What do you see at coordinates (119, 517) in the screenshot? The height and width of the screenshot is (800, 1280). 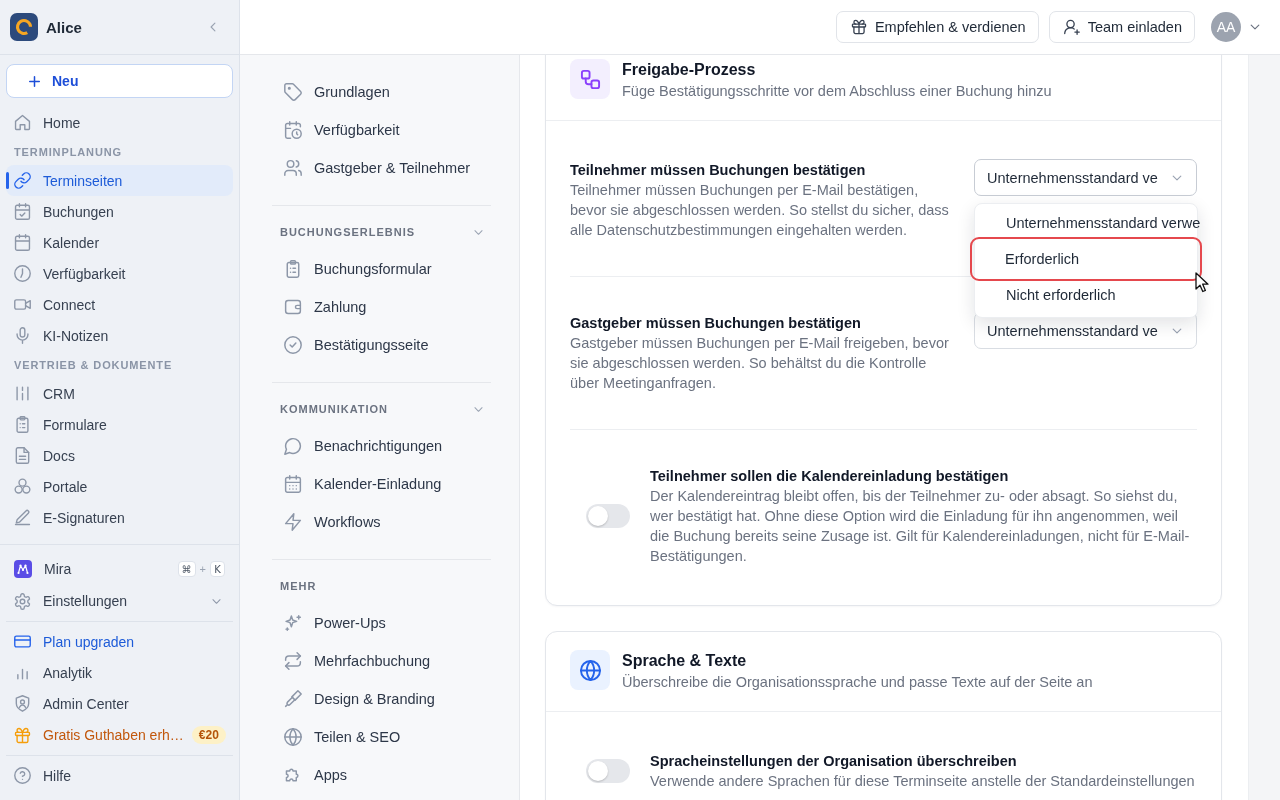 I see `nav-item: E-Signaturen` at bounding box center [119, 517].